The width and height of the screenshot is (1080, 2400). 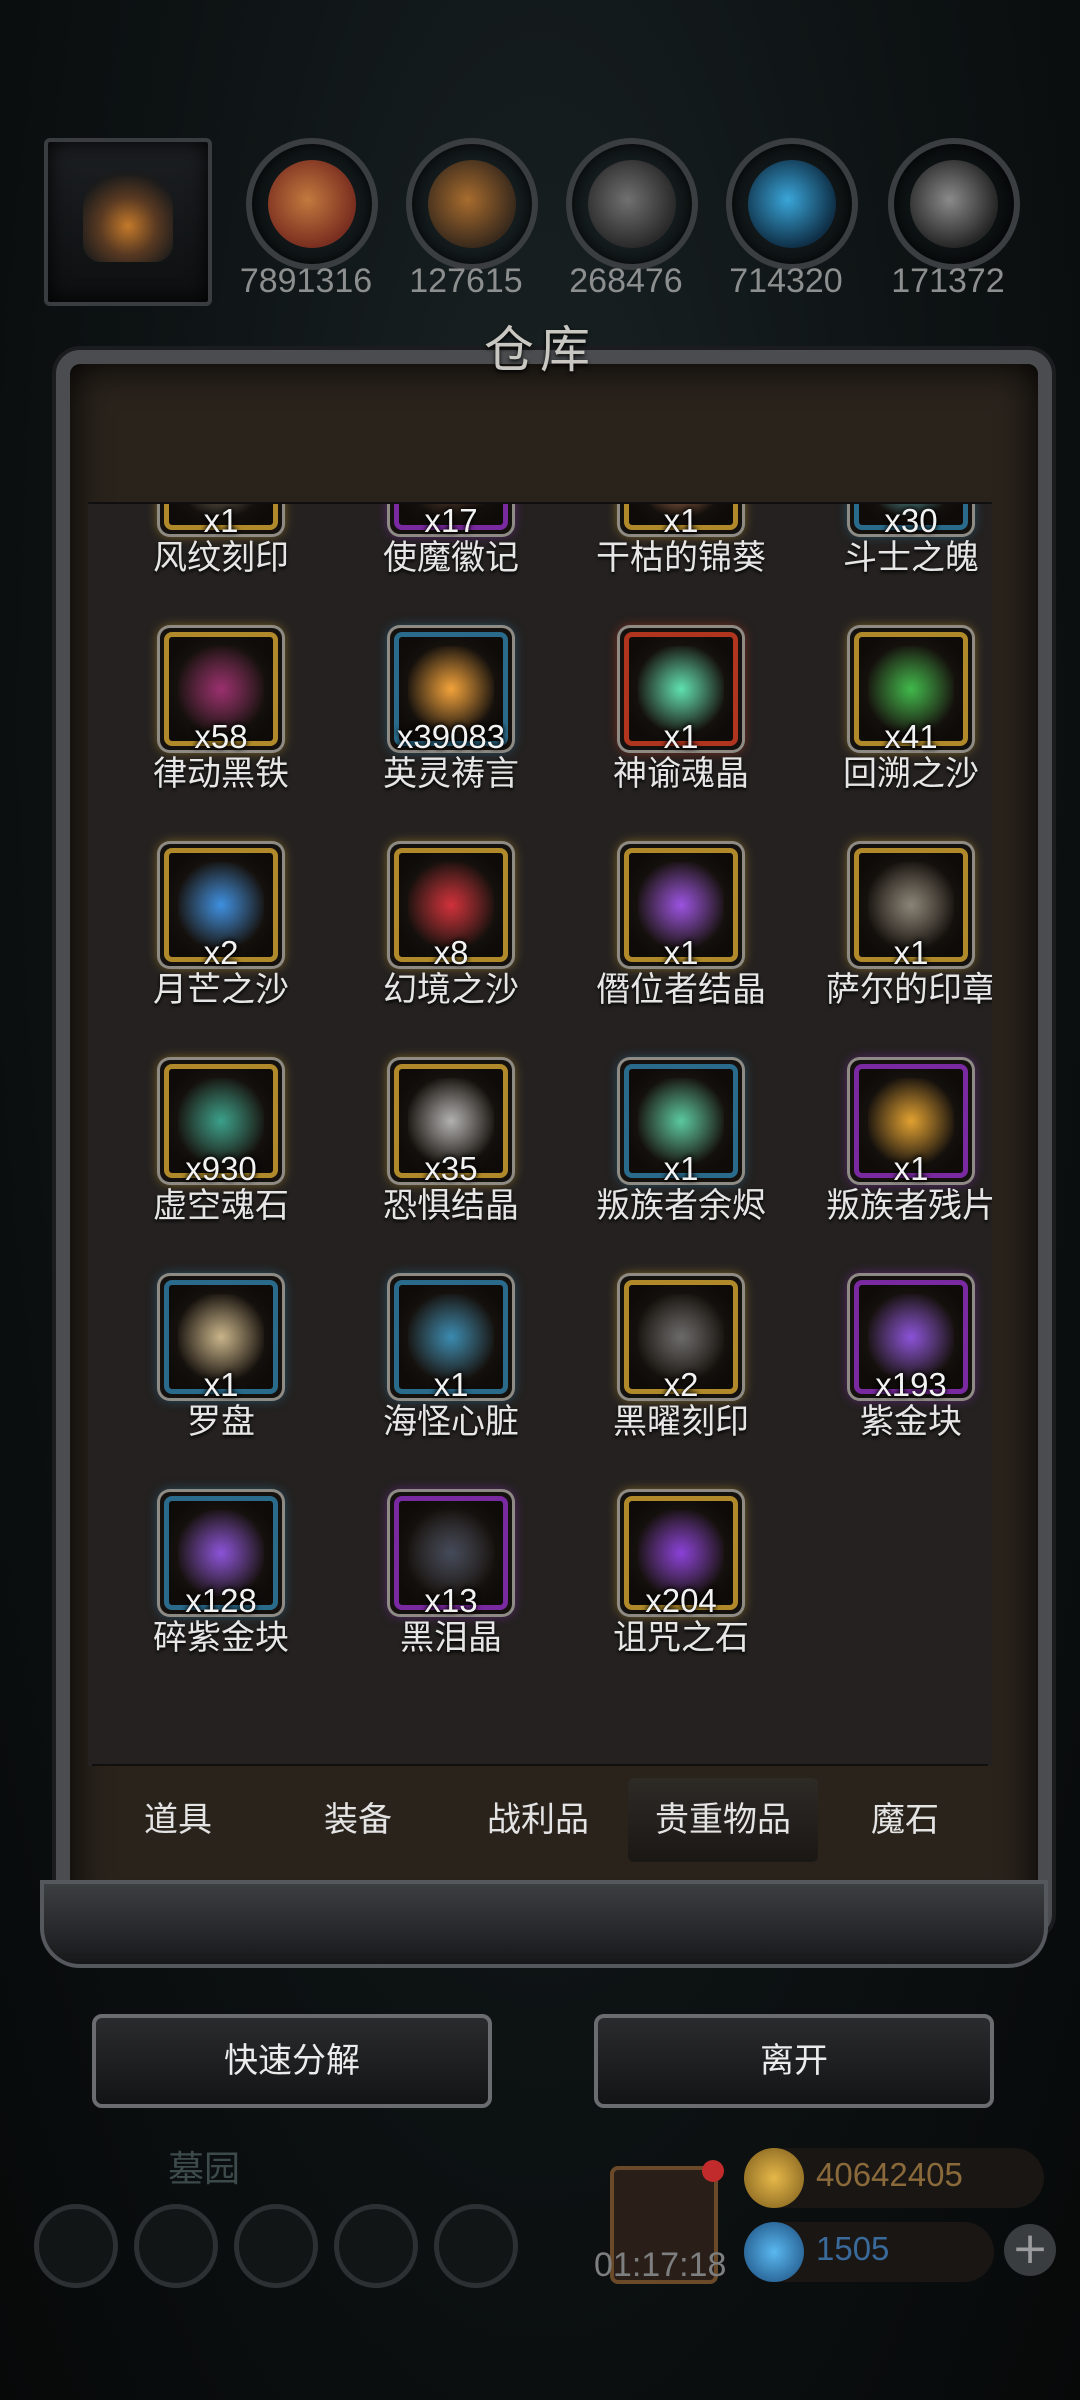 I want to click on hero-portrait, so click(x=128, y=222).